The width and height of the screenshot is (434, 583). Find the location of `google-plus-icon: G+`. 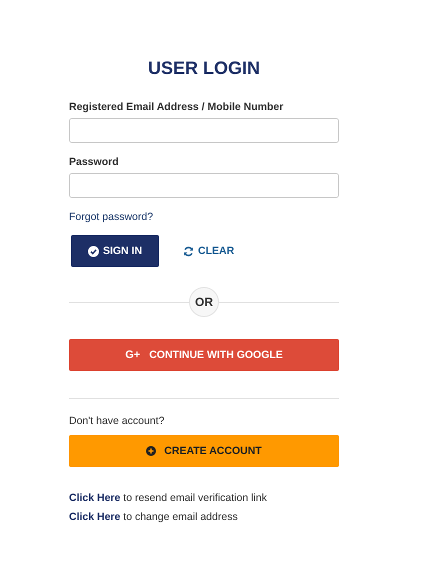

google-plus-icon: G+ is located at coordinates (132, 355).